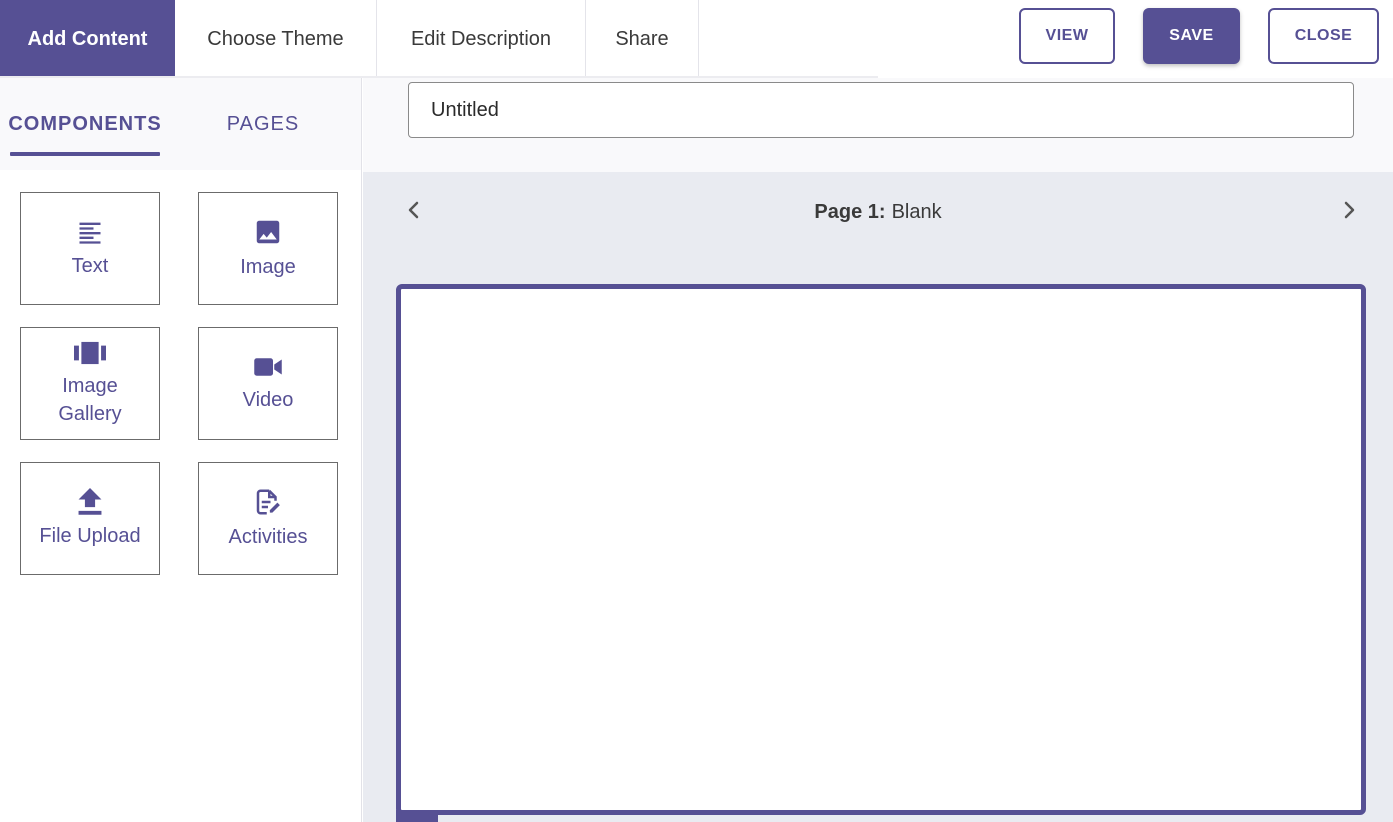 This screenshot has height=822, width=1393. I want to click on chevron-right-icon, so click(1349, 212).